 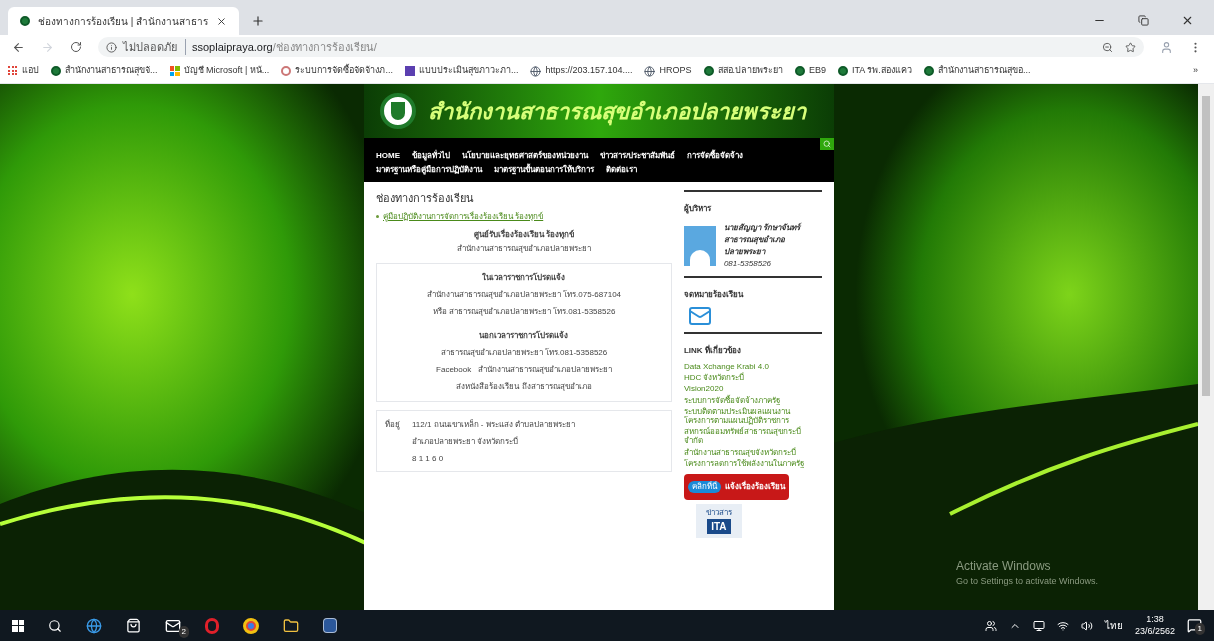 I want to click on notification-badge: 1, so click(x=1199, y=629).